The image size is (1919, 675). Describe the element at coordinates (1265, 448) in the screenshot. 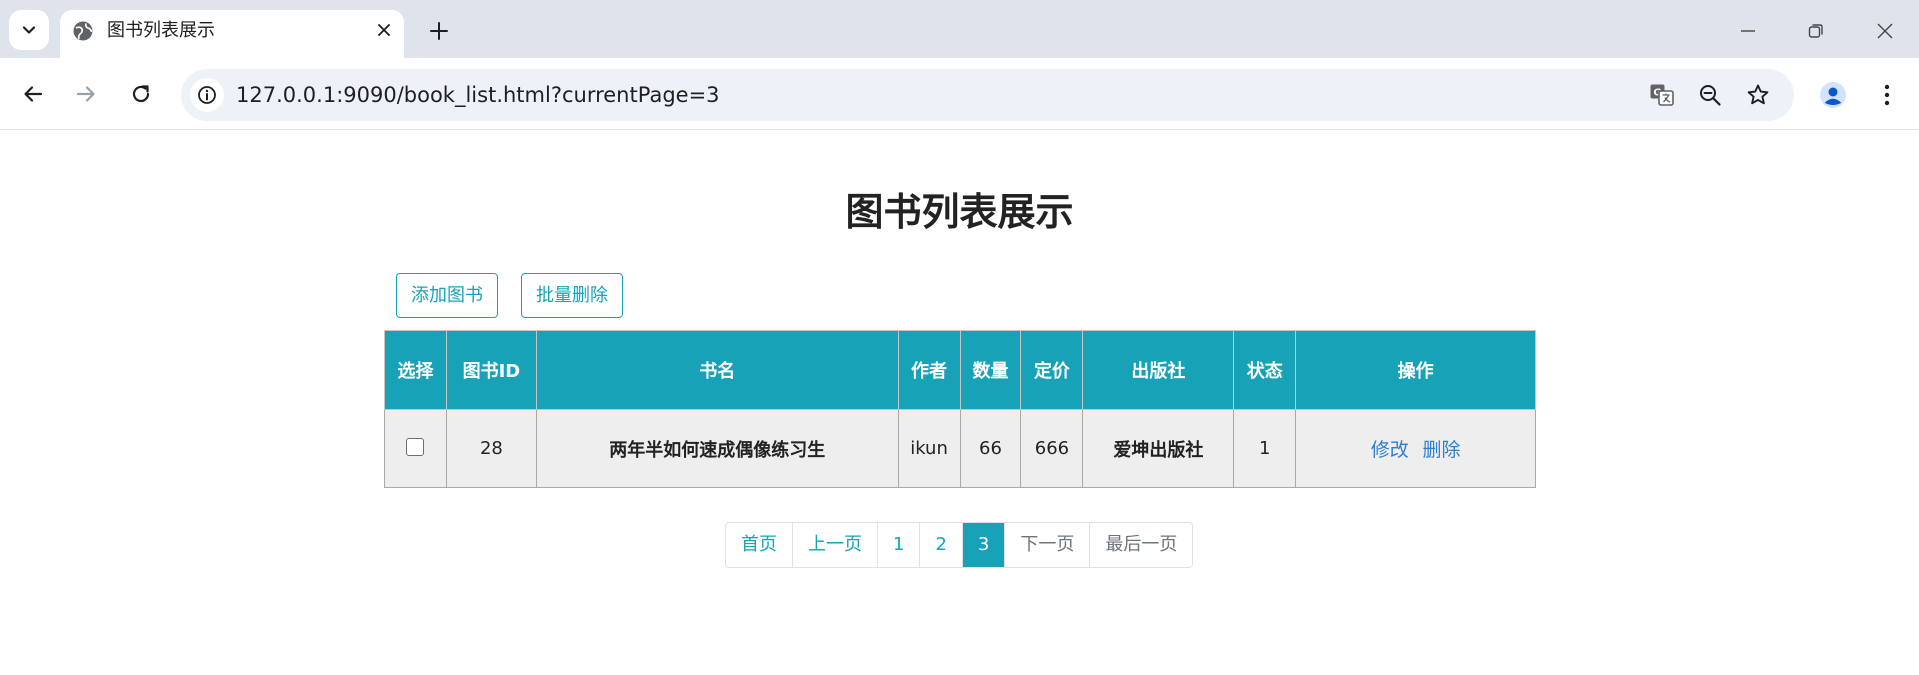

I see `status-cell: 1` at that location.